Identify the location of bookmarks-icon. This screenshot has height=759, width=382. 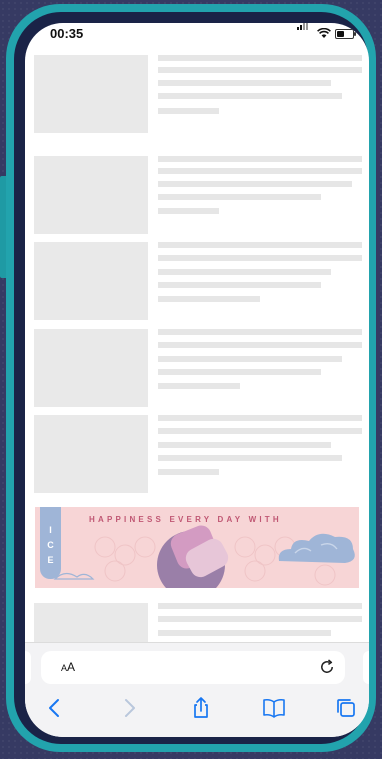
(274, 708).